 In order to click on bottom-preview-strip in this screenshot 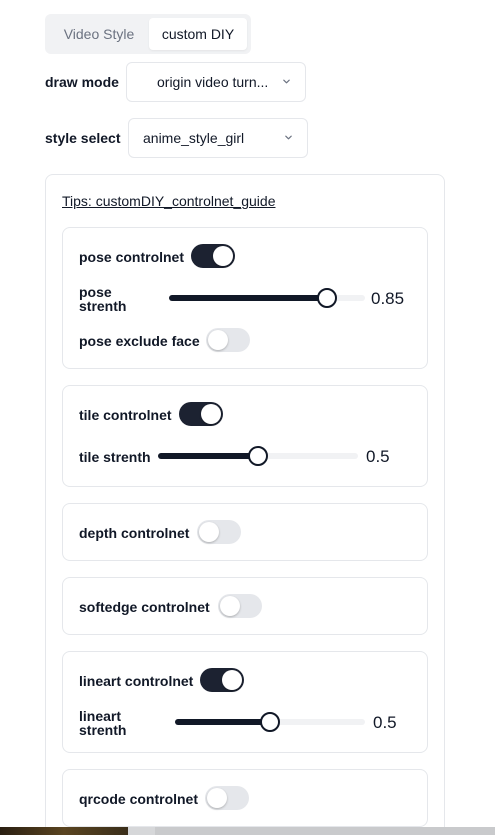, I will do `click(247, 831)`.